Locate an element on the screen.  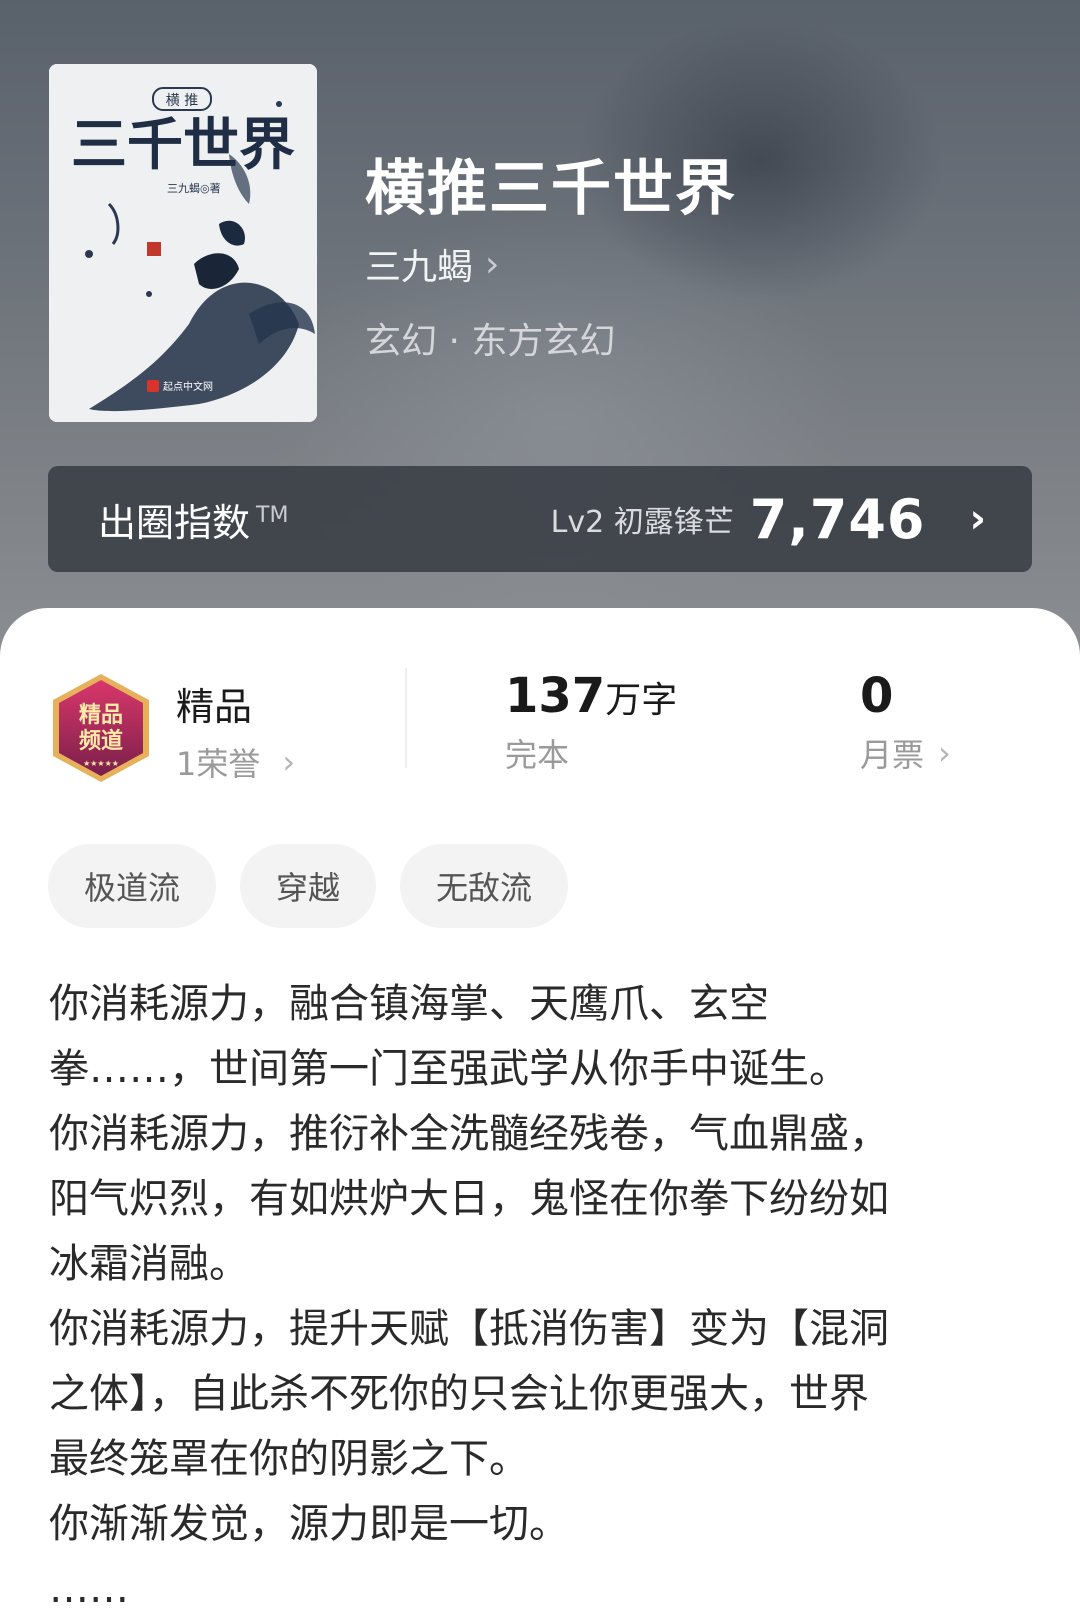
author-link: 三九蝎 › is located at coordinates (432, 264).